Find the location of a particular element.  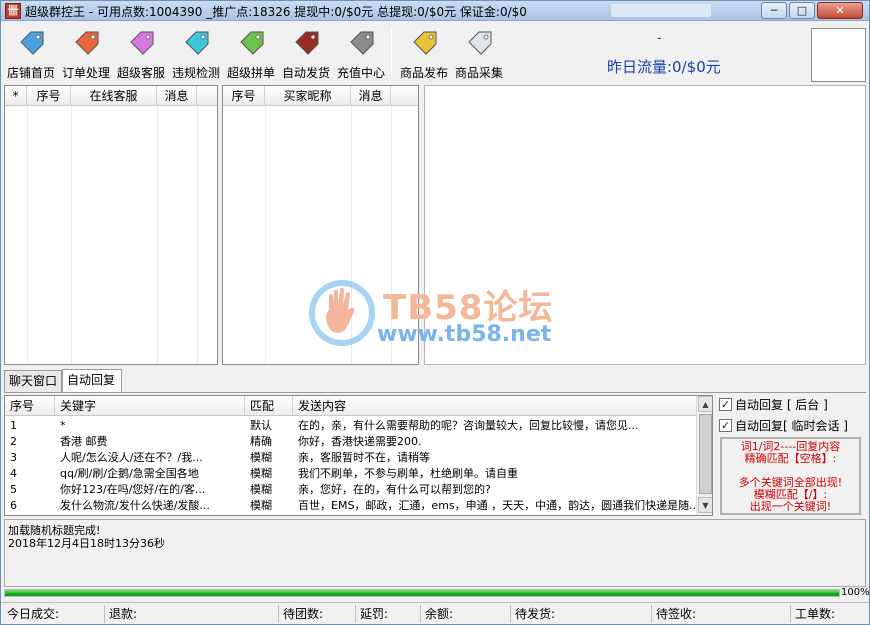

toolbar-group-buy-button: 超级拼单 is located at coordinates (251, 54).